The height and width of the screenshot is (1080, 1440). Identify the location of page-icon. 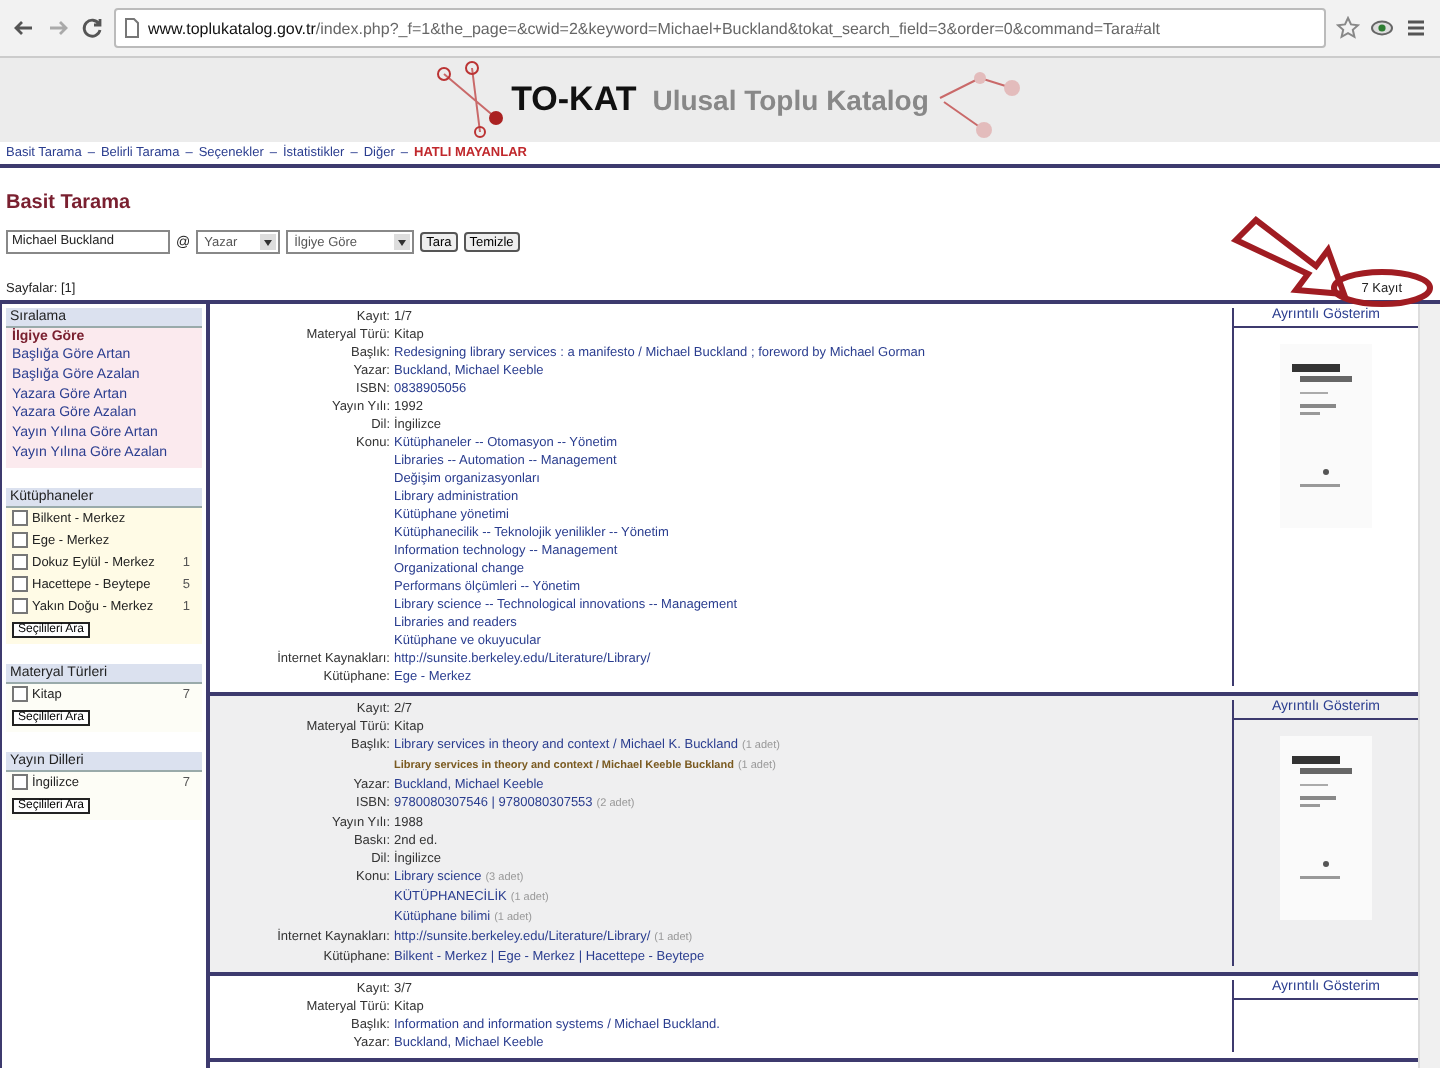
(132, 28).